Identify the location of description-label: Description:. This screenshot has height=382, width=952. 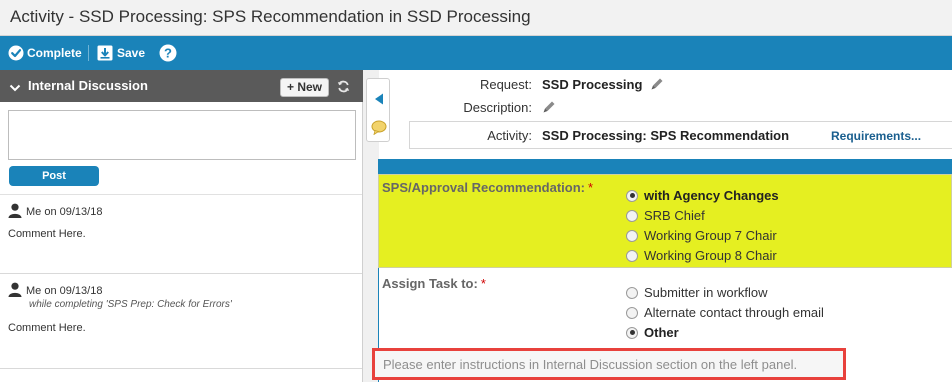
(497, 107).